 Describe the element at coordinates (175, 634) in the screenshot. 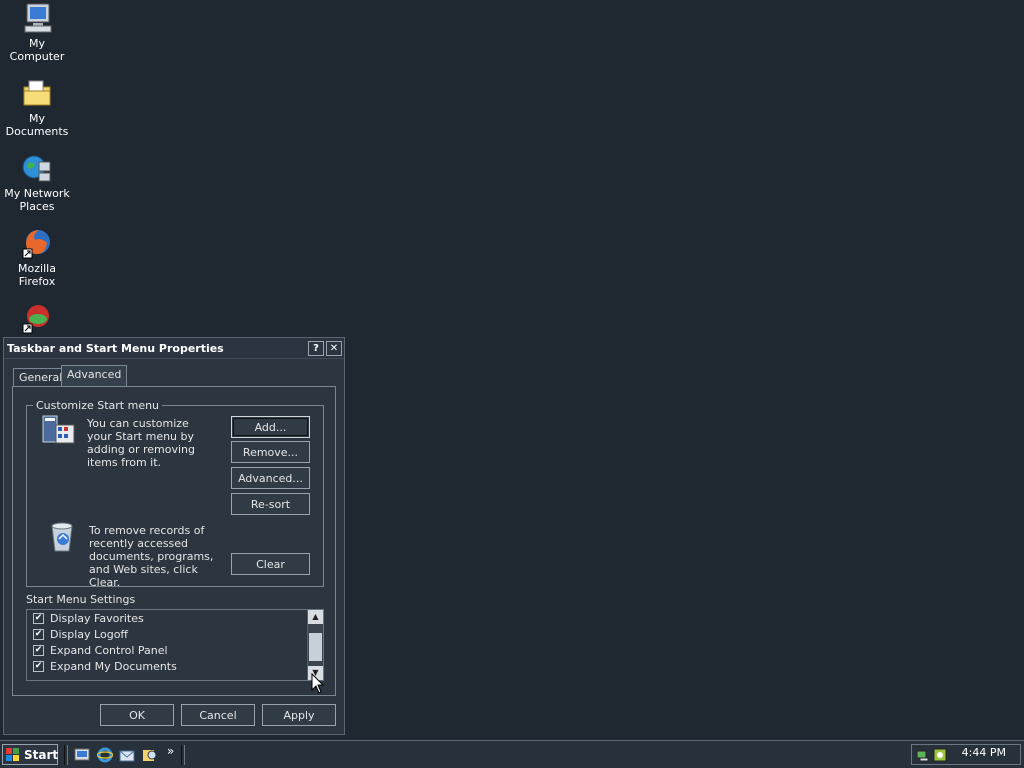

I see `list-item: ✔ Display Logoff` at that location.